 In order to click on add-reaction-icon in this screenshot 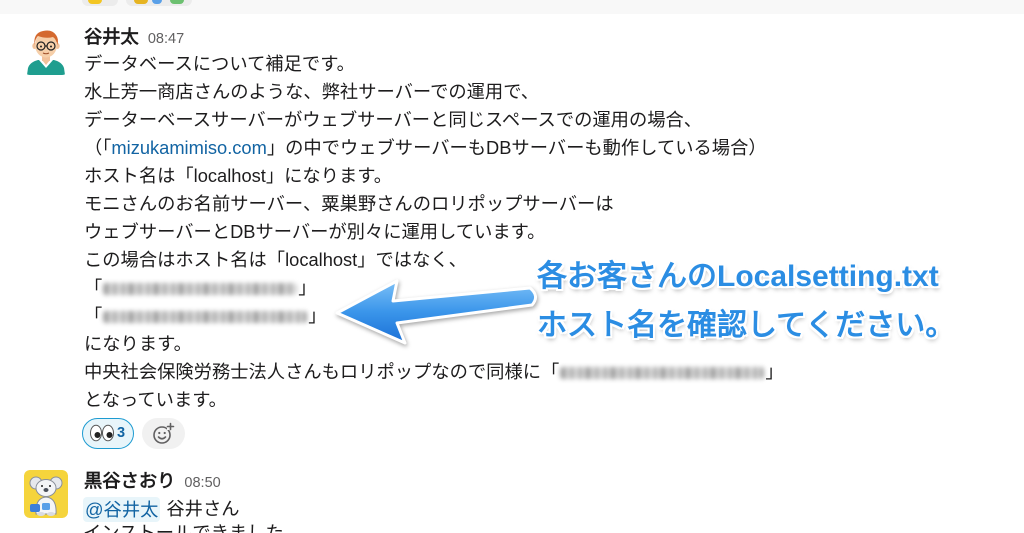, I will do `click(164, 433)`.